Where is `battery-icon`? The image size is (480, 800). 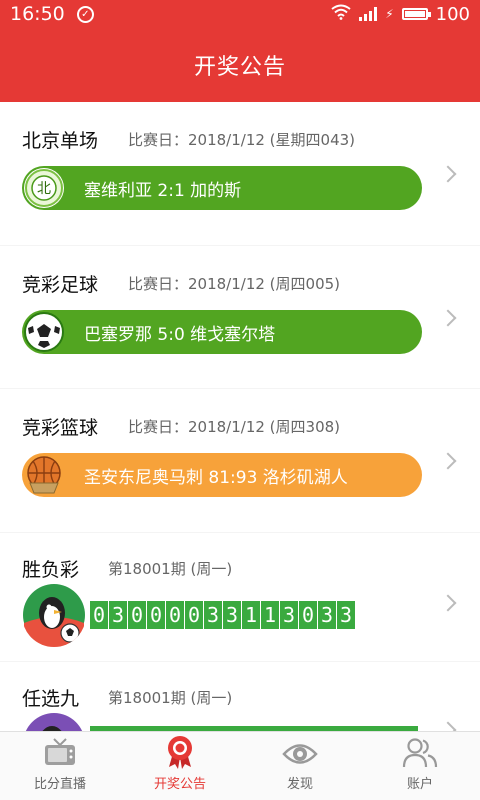
battery-icon is located at coordinates (416, 14).